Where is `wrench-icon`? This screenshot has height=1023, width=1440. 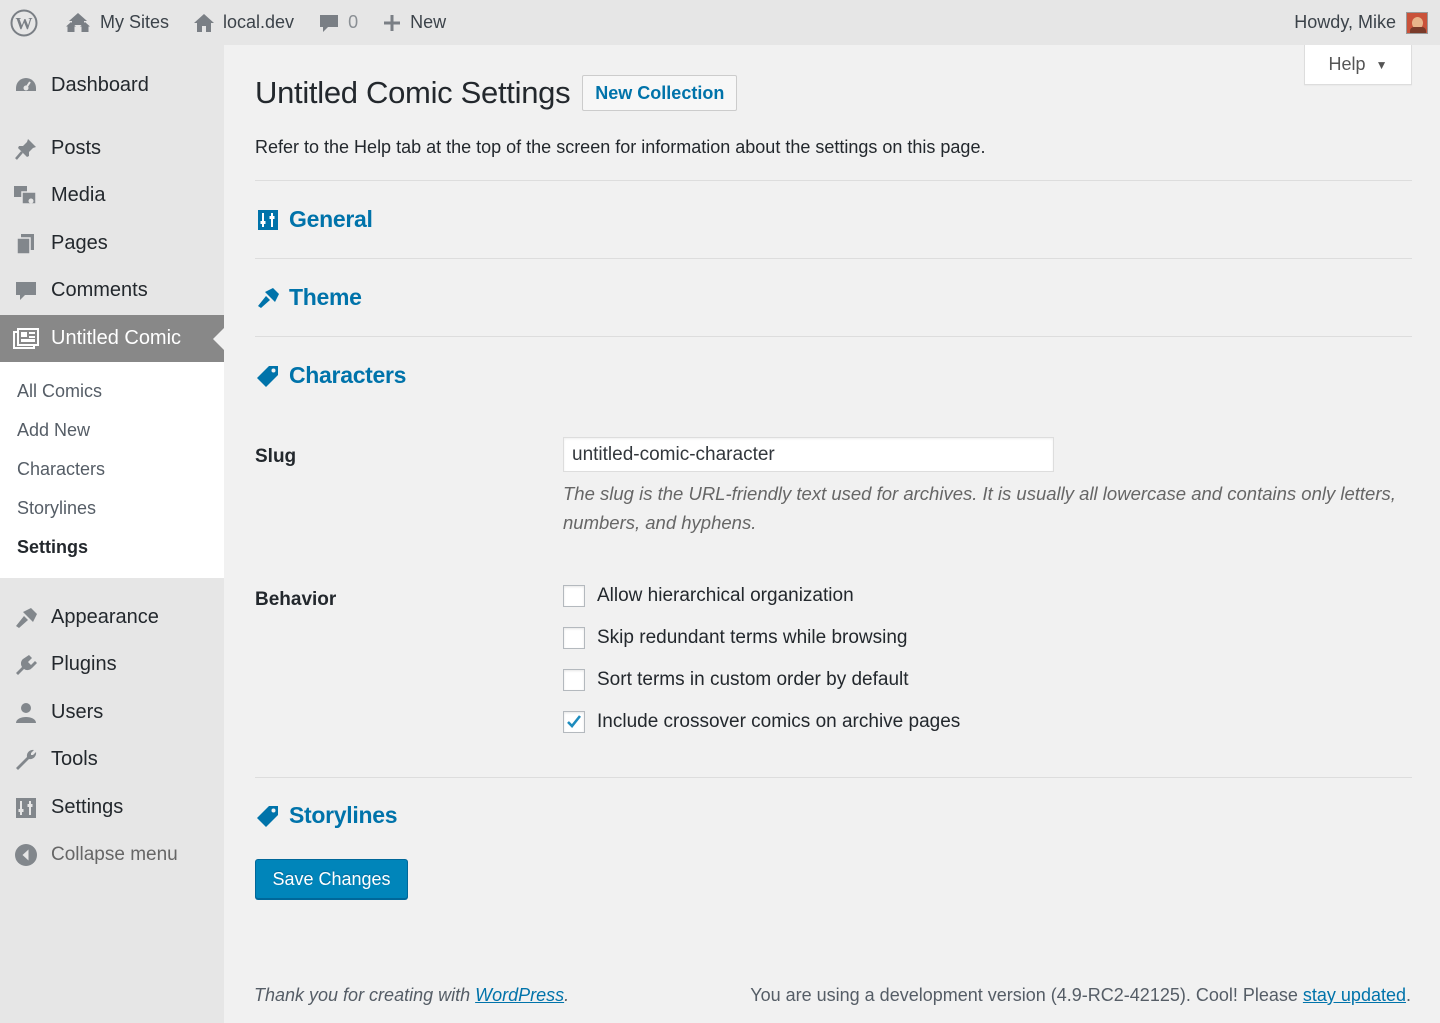 wrench-icon is located at coordinates (25, 760).